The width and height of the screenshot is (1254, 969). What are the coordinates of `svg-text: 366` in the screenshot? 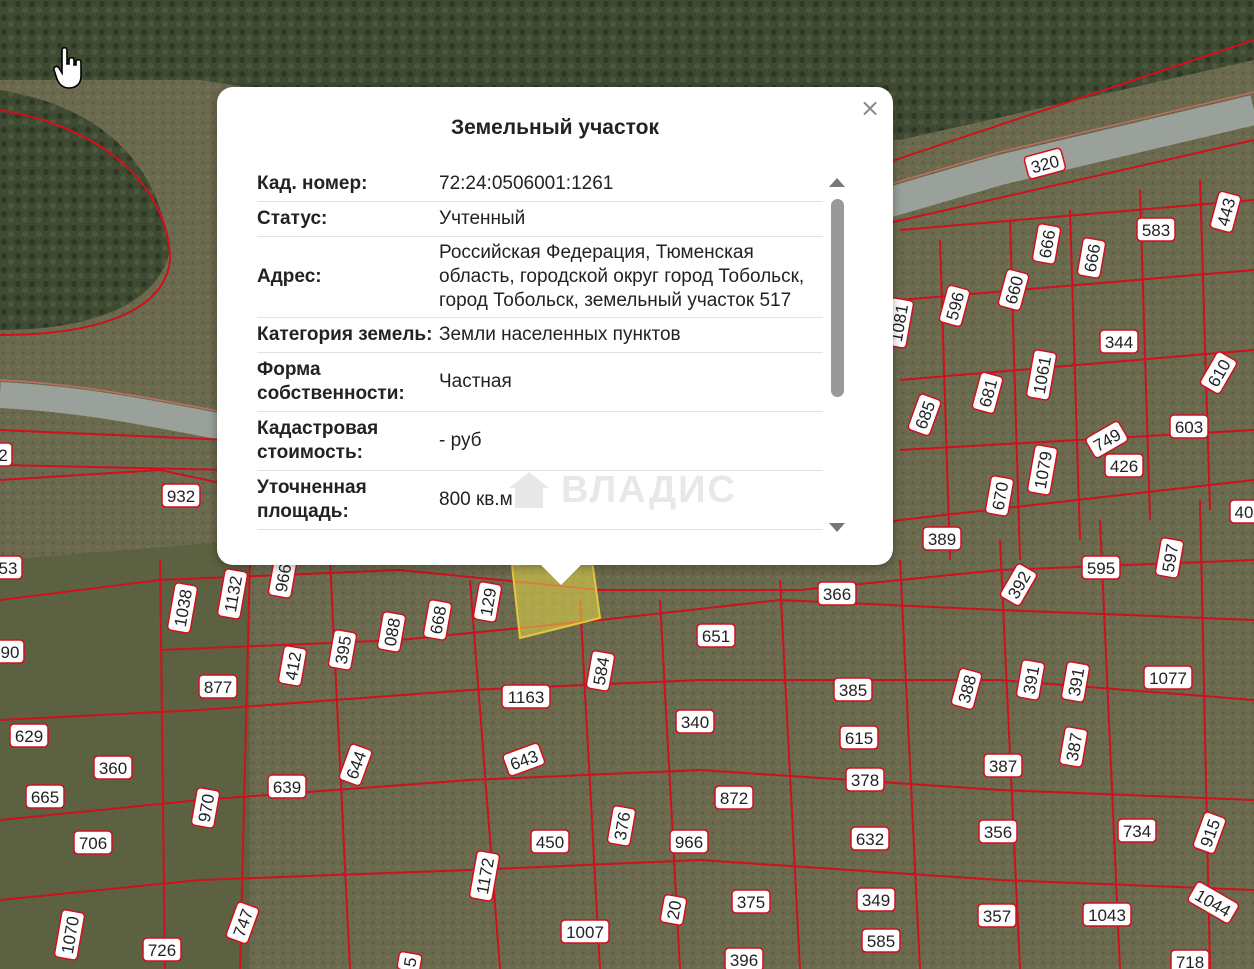 It's located at (837, 594).